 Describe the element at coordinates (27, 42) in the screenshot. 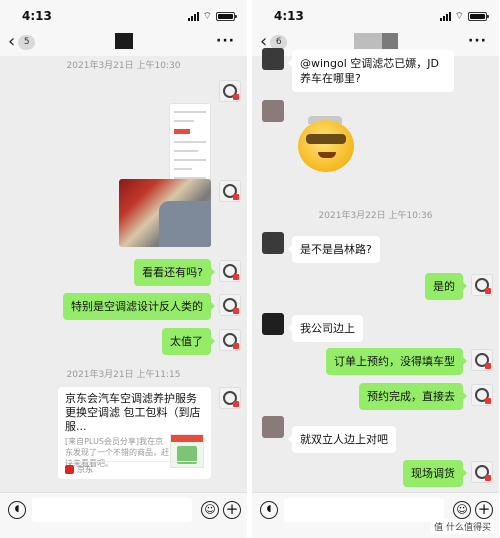

I see `unread-badge: 5` at that location.